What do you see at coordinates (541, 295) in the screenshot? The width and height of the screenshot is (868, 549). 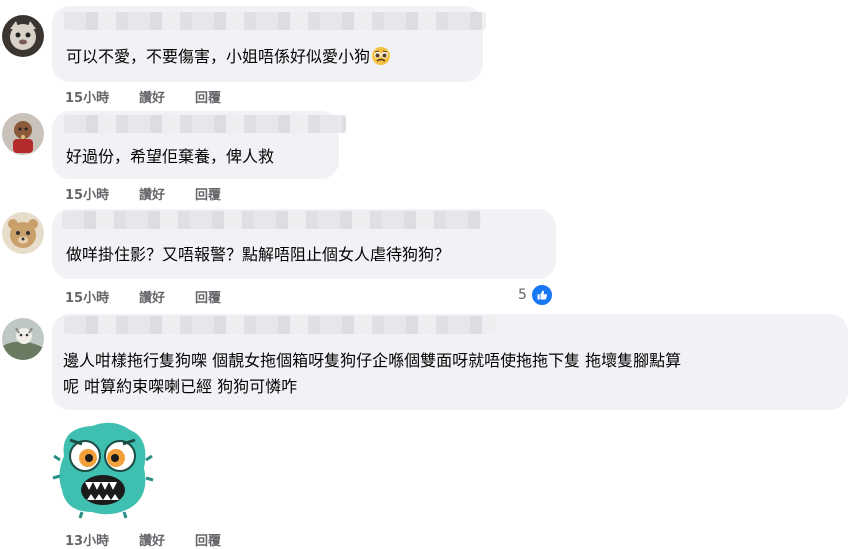 I see `thumbs-up-icon` at bounding box center [541, 295].